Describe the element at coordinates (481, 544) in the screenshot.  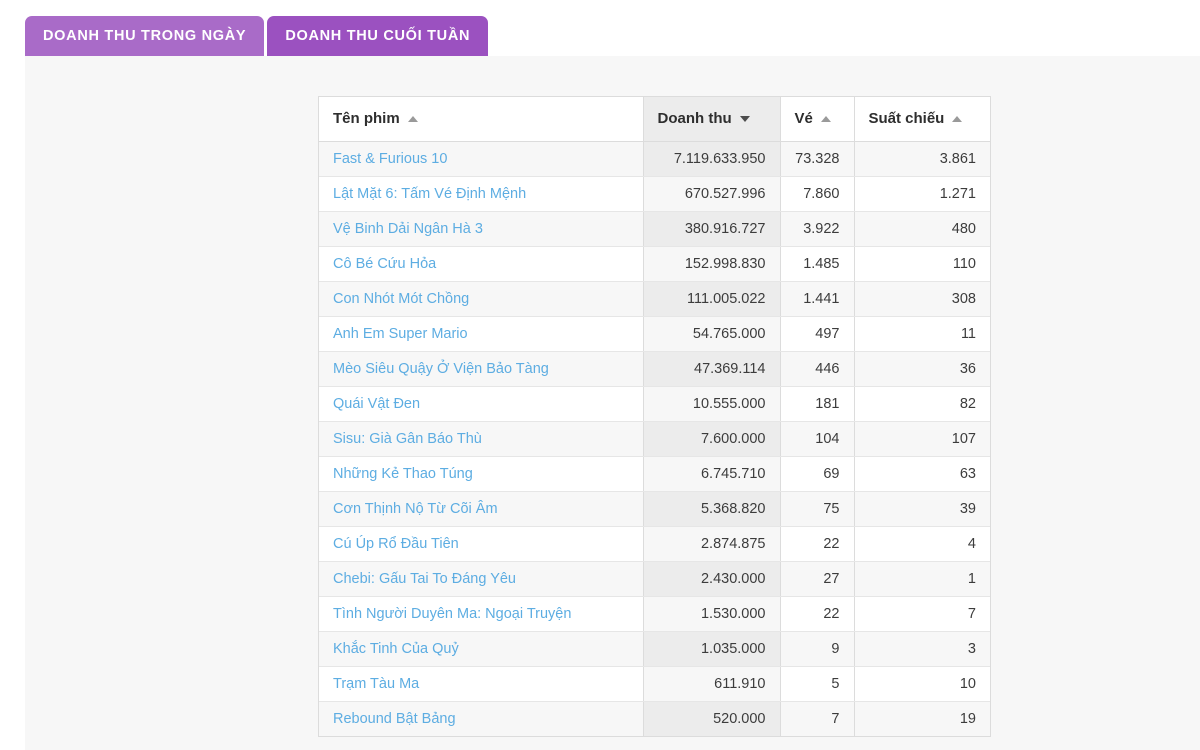
I see `cell-movie-name: Cú Úp Rổ Đầu Tiên` at that location.